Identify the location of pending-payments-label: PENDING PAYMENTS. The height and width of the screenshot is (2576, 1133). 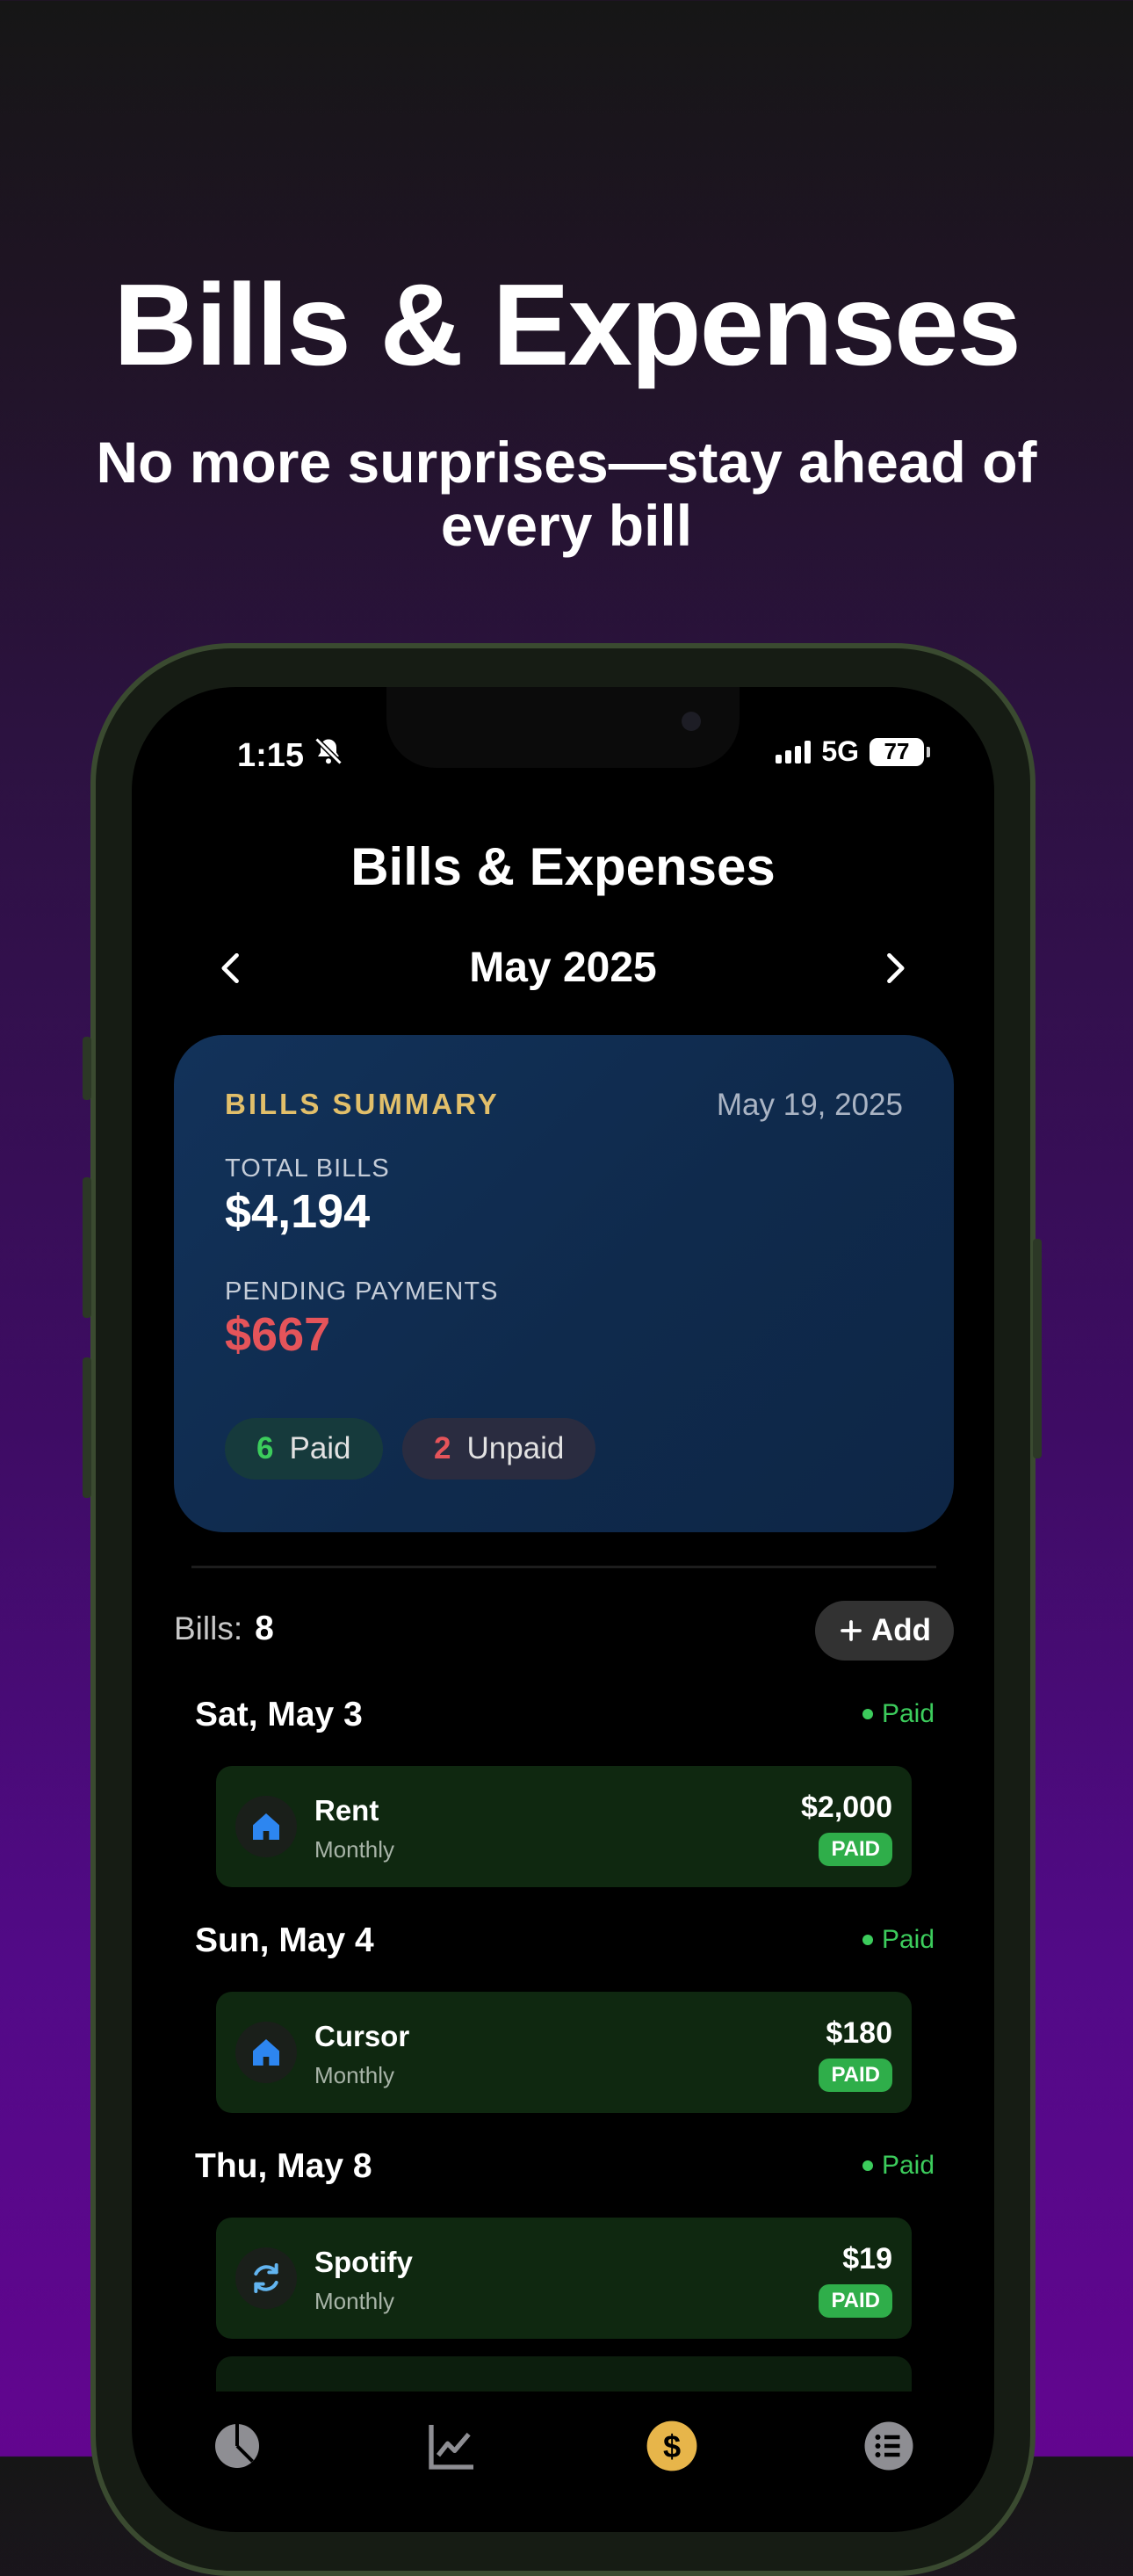
(362, 1291).